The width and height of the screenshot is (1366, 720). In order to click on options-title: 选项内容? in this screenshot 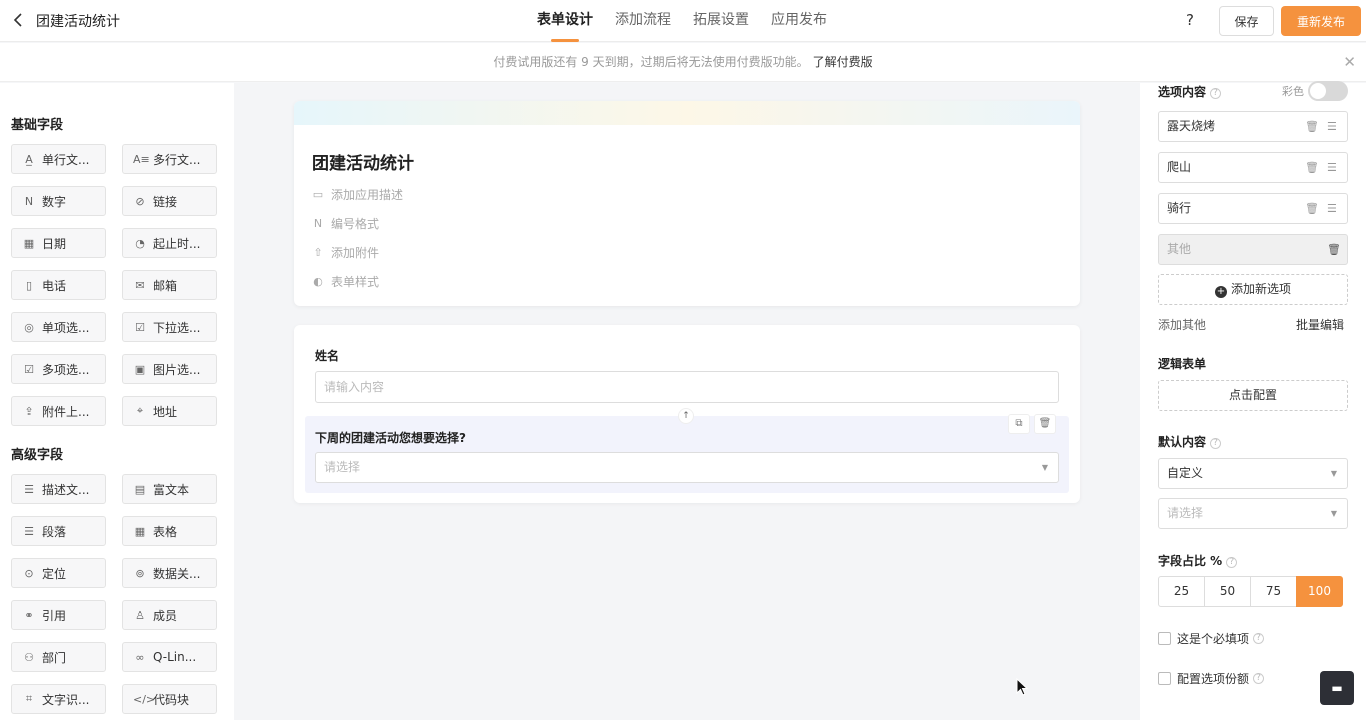, I will do `click(1190, 91)`.